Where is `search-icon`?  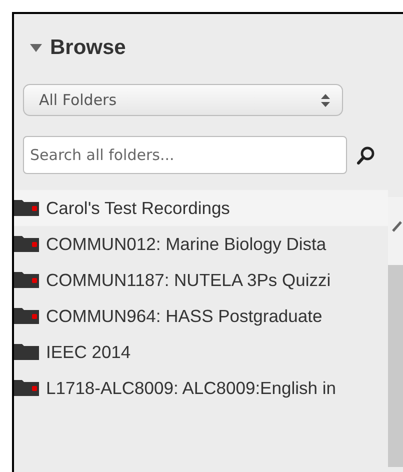
search-icon is located at coordinates (366, 155).